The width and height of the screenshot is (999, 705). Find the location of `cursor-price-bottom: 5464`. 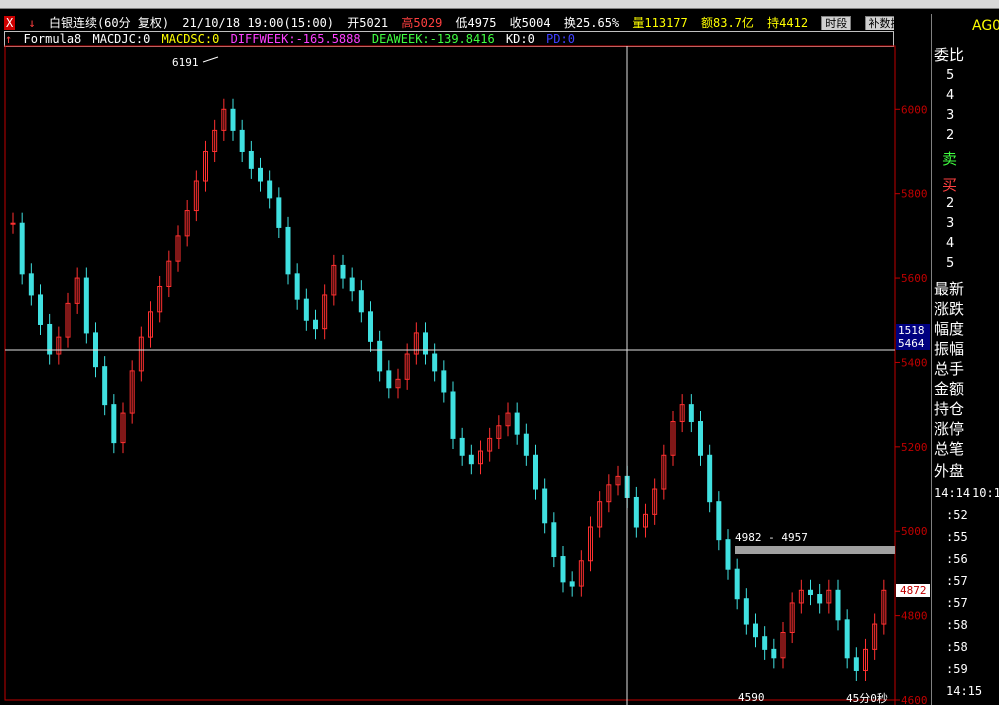

cursor-price-bottom: 5464 is located at coordinates (911, 343).